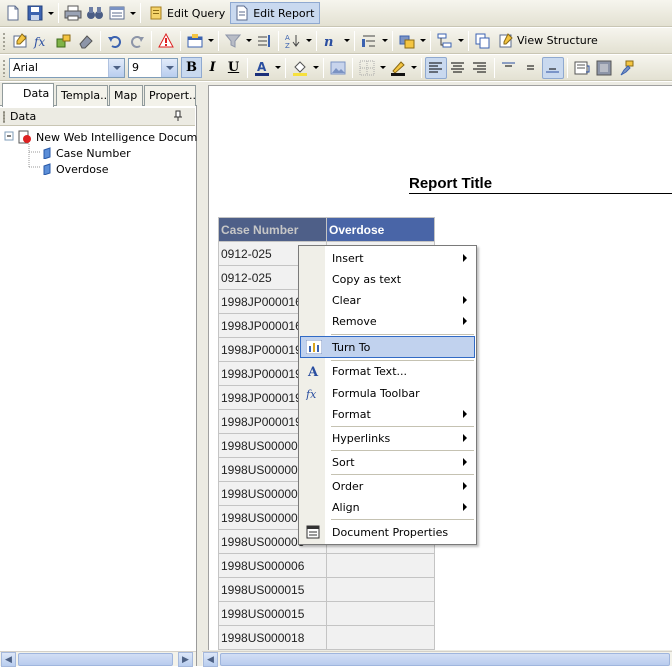 The image size is (672, 667). Describe the element at coordinates (117, 13) in the screenshot. I see `view-mode-icon` at that location.